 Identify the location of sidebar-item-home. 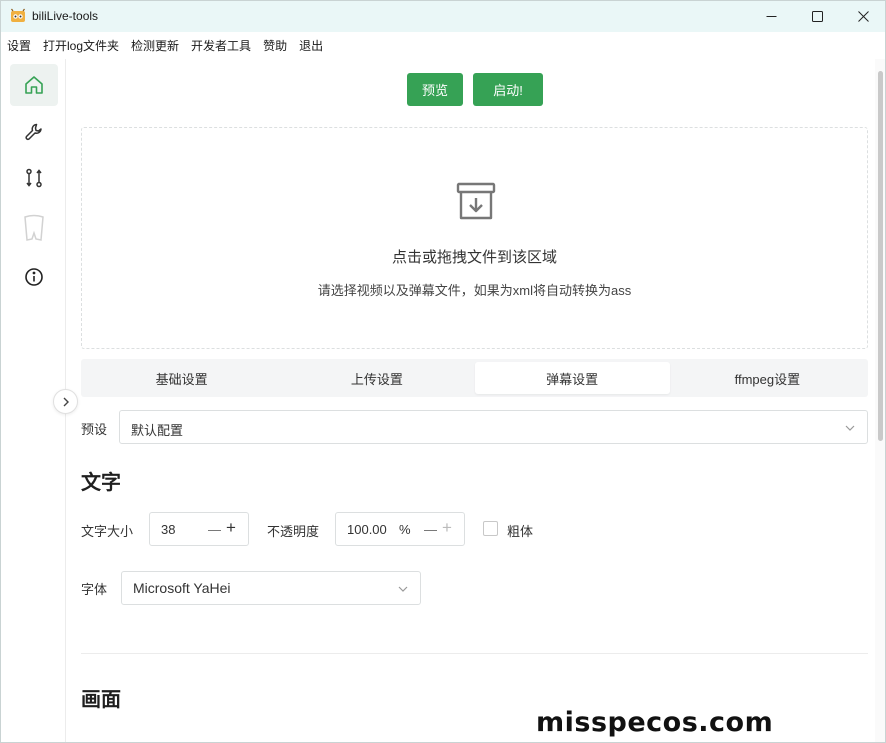
(34, 85).